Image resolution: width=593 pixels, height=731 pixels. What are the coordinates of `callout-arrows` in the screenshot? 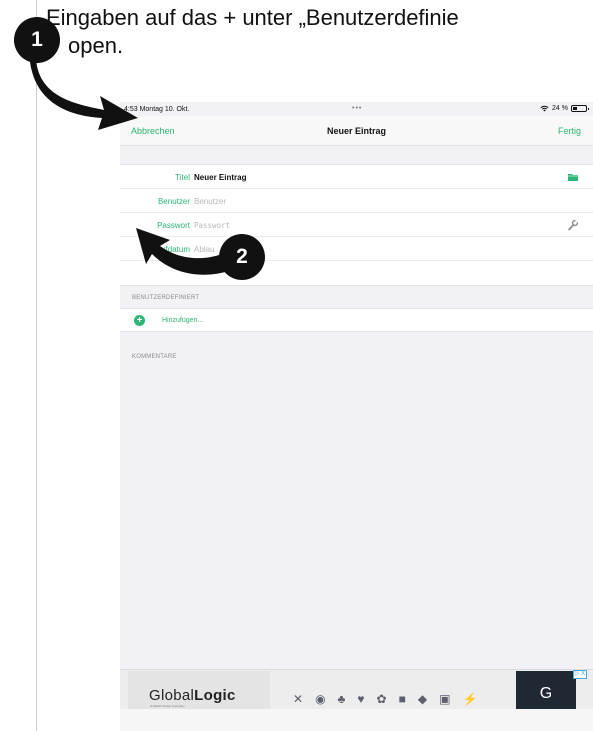 It's located at (131, 167).